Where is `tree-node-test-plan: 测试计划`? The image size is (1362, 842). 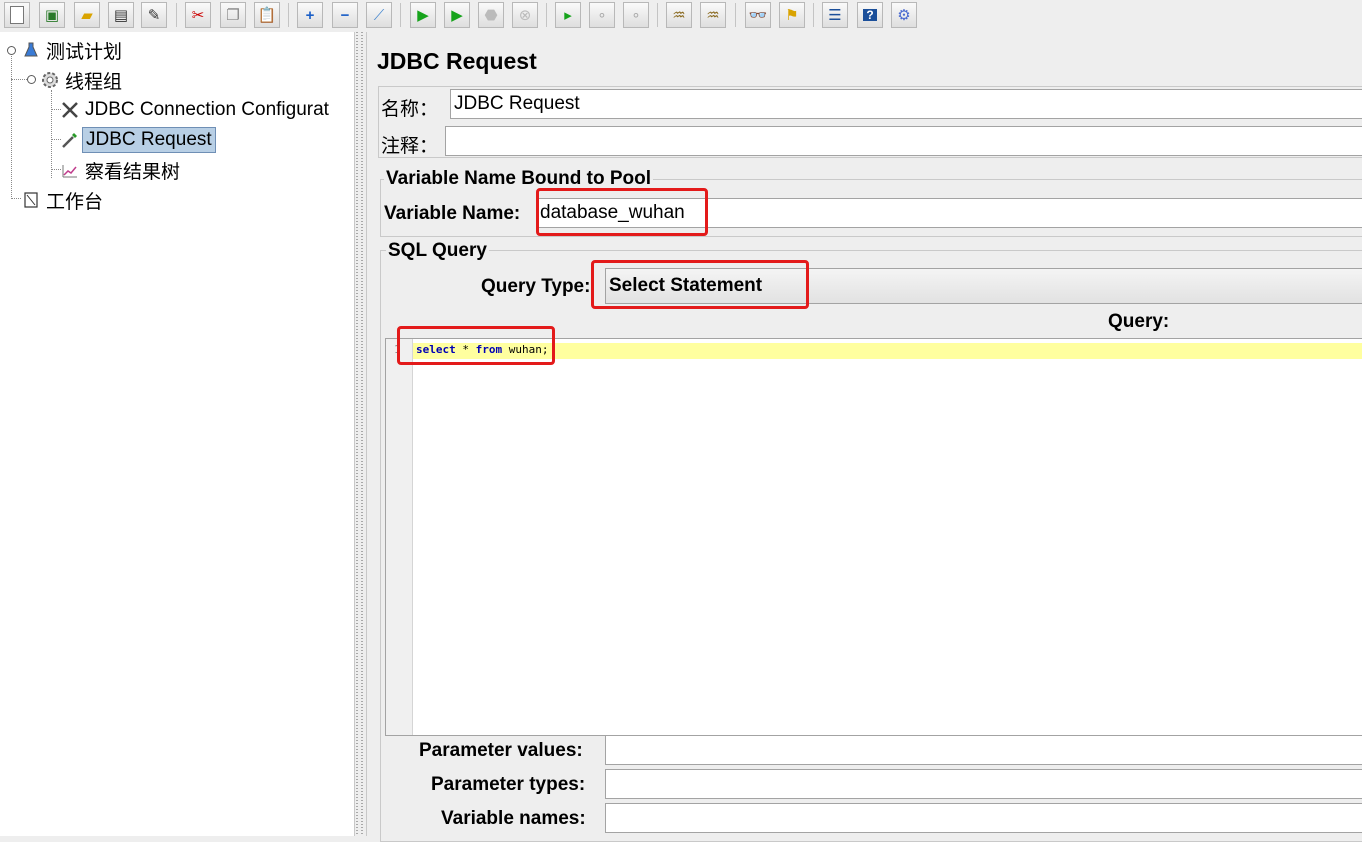
tree-node-test-plan: 测试计划 is located at coordinates (73, 50).